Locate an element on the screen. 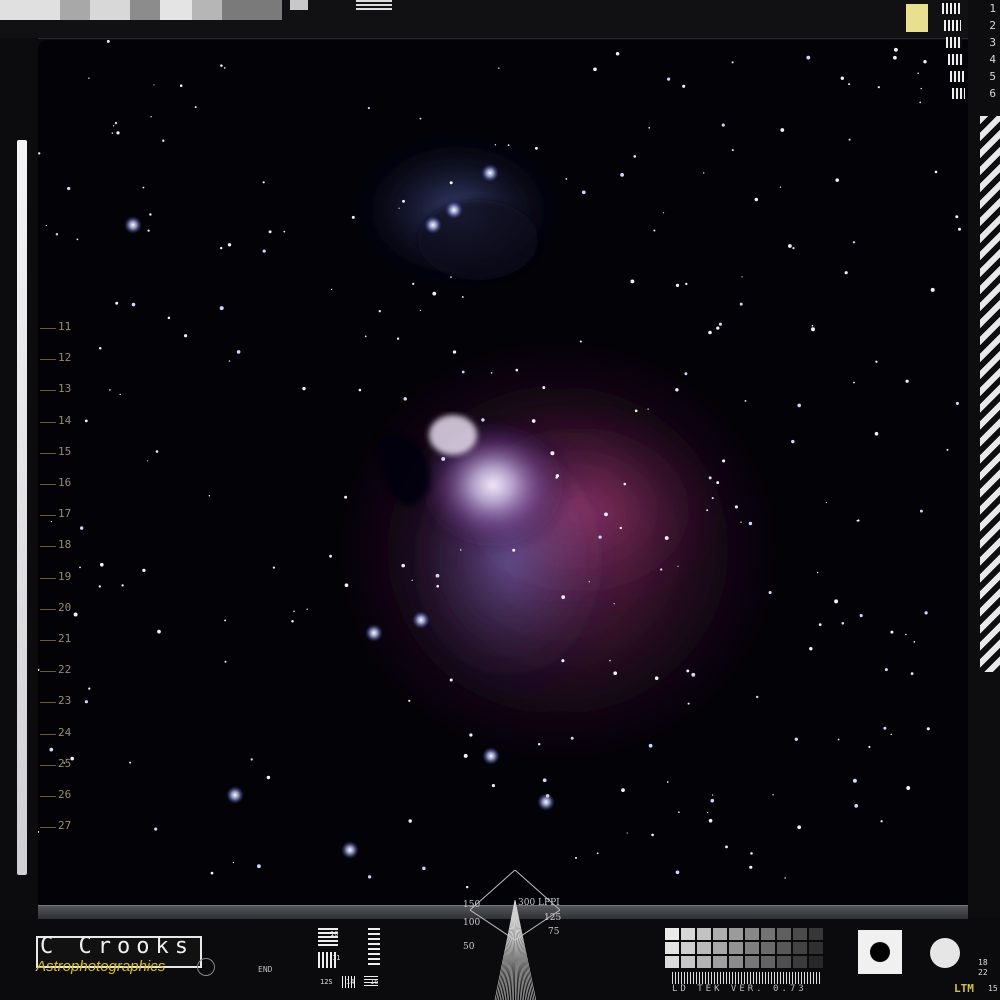 The image size is (1000, 1000). scale-label: 11 is located at coordinates (65, 326).